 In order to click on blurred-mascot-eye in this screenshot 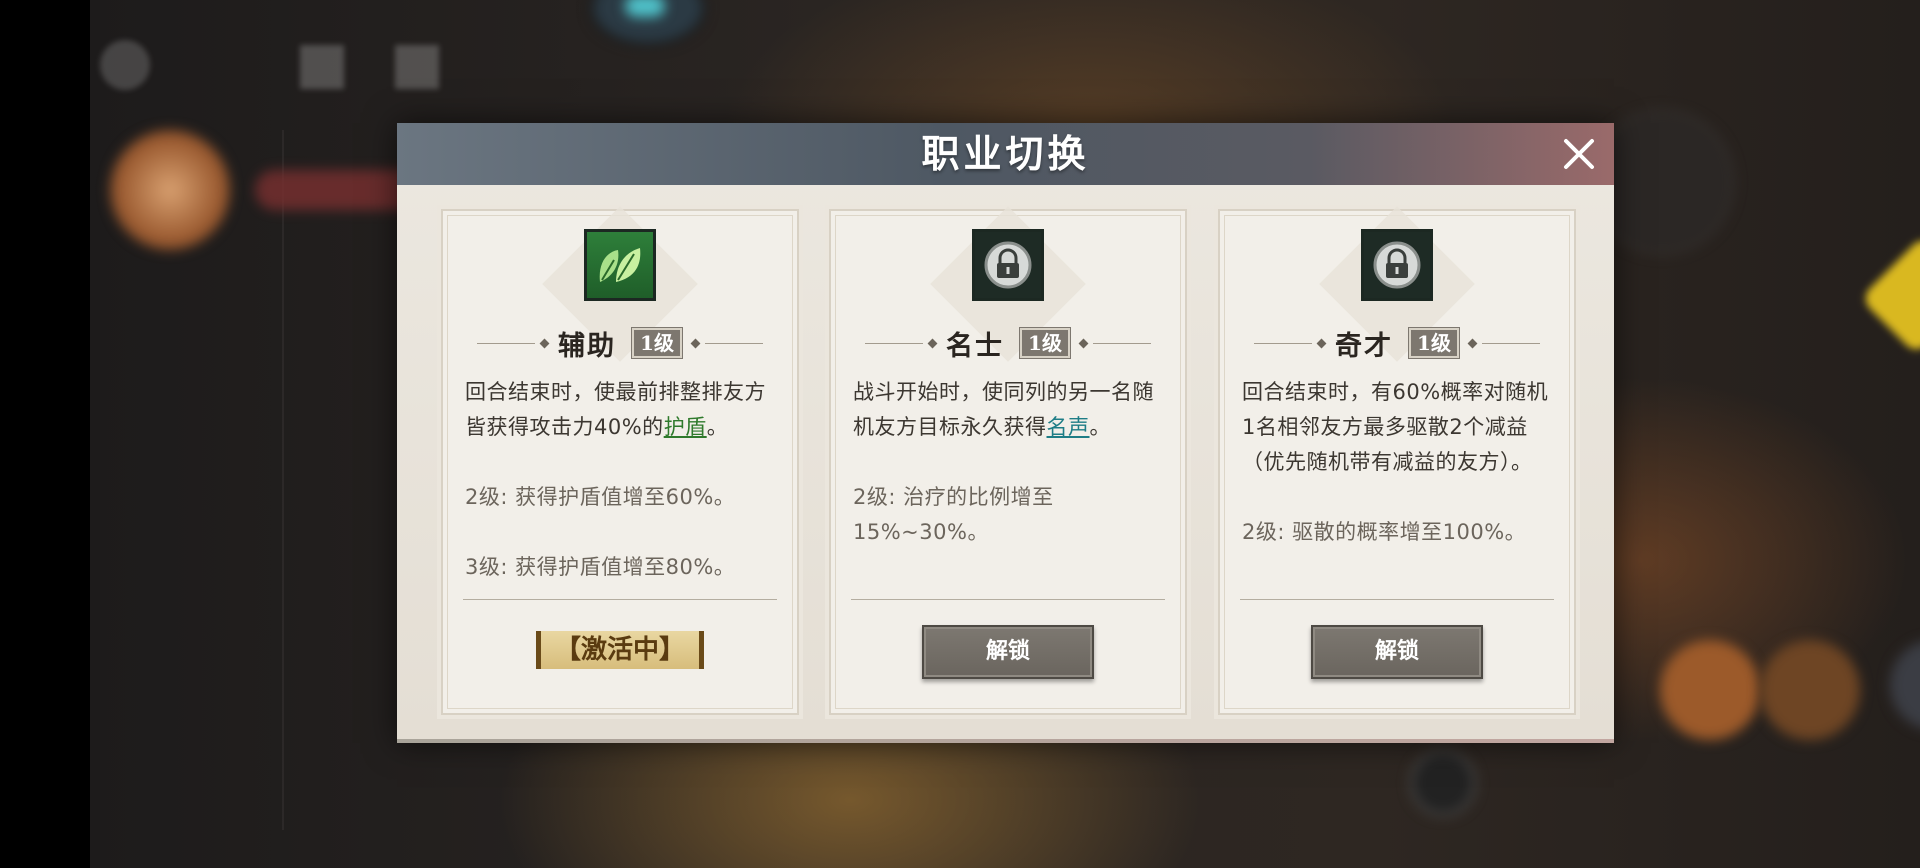, I will do `click(645, 8)`.